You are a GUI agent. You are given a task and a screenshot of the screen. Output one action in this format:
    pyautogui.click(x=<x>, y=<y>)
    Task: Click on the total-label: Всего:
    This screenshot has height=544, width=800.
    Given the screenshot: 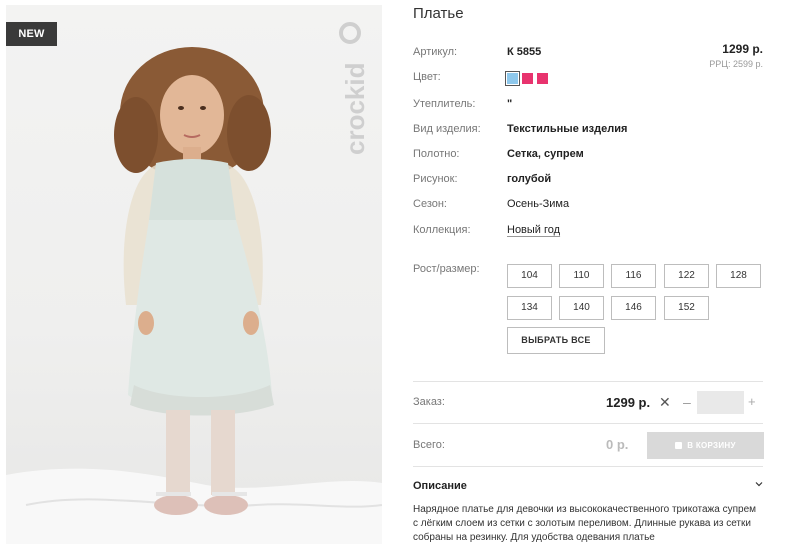 What is the action you would take?
    pyautogui.click(x=429, y=445)
    